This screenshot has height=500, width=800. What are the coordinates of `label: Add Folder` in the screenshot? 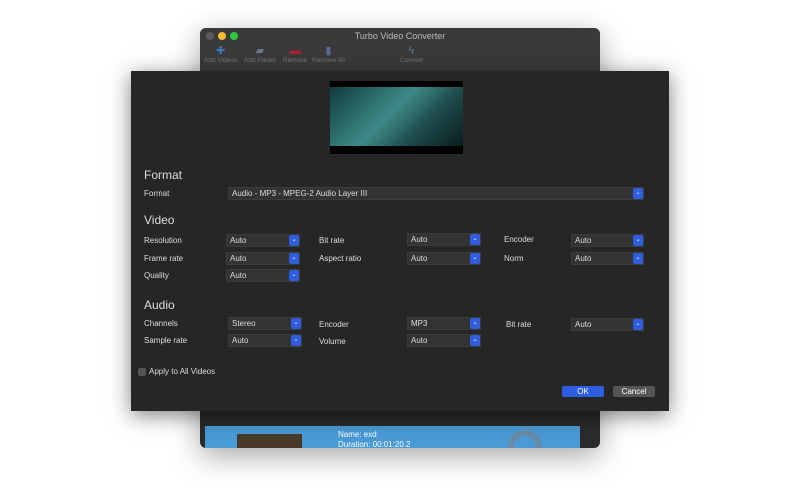 It's located at (260, 60).